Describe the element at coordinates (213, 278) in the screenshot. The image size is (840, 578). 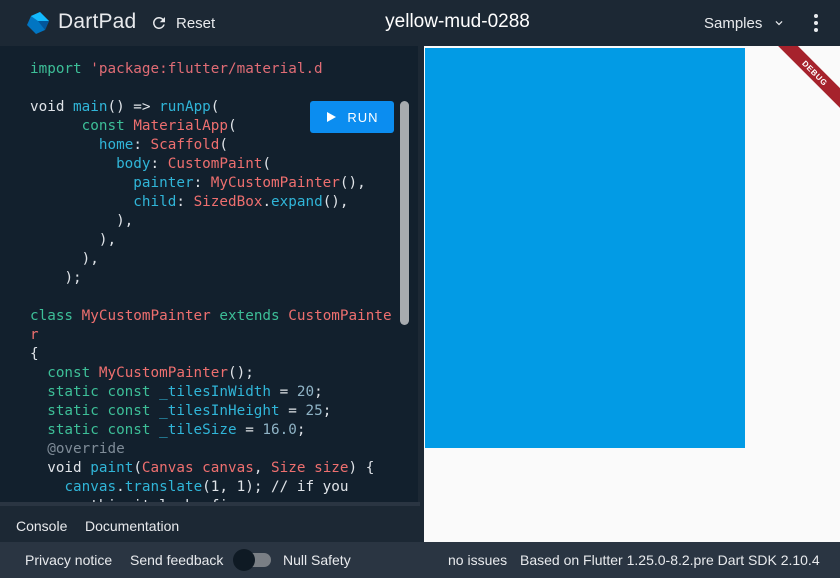
I see `code-line: );` at that location.